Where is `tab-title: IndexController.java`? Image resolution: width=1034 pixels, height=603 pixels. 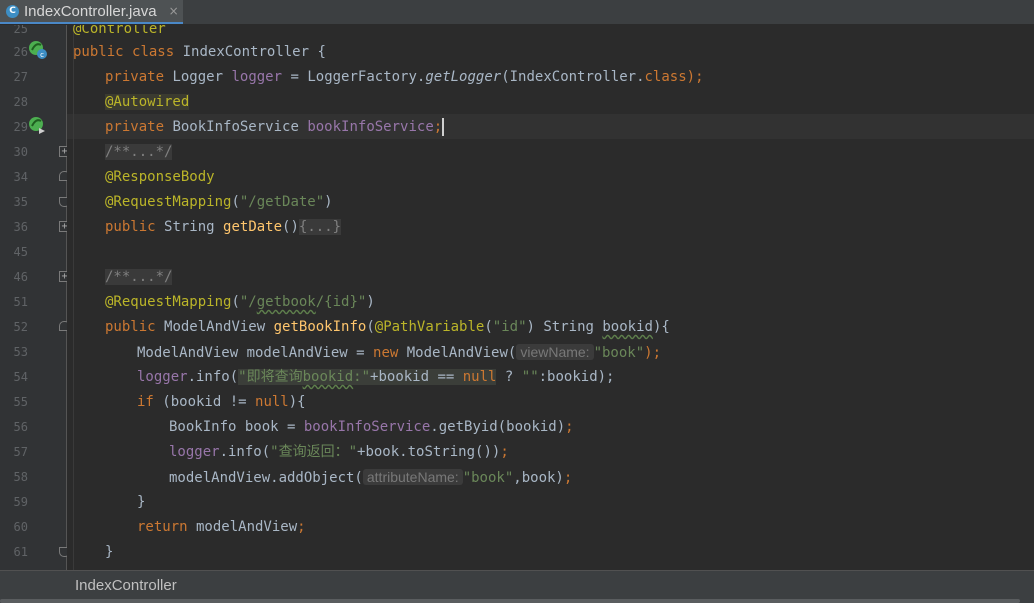 tab-title: IndexController.java is located at coordinates (90, 11).